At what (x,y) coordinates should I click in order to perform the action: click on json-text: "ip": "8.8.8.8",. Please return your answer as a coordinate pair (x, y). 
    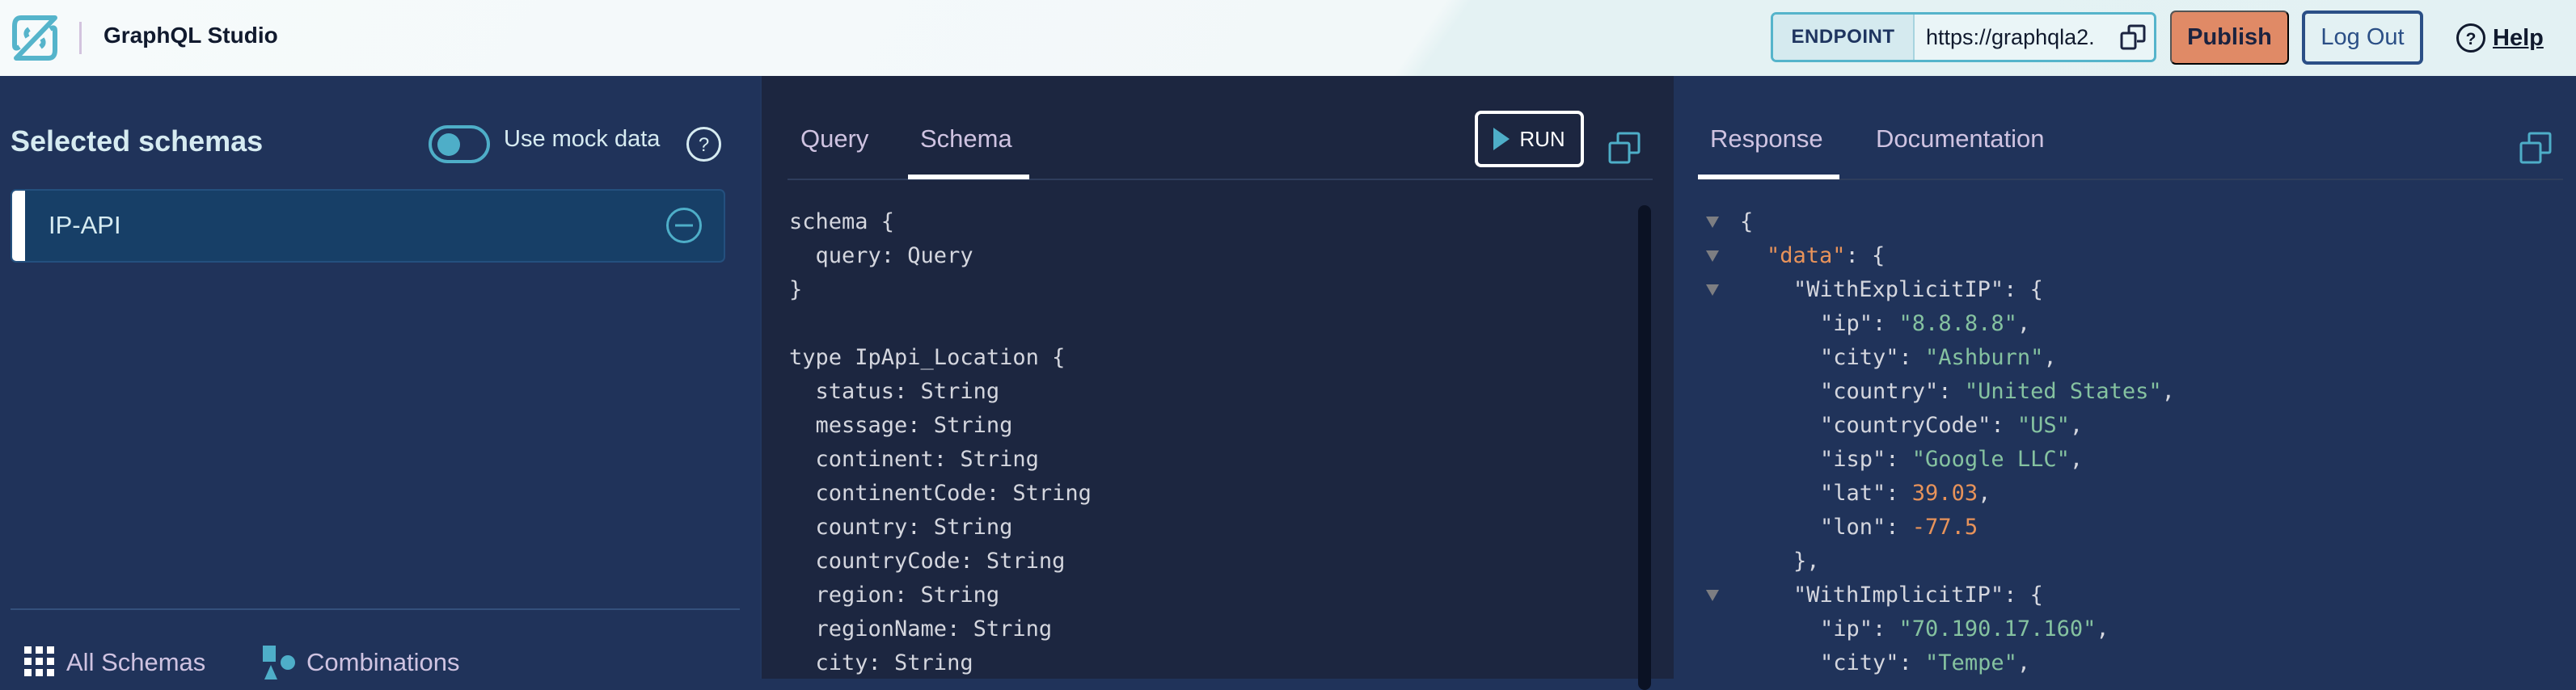
    Looking at the image, I should click on (1925, 324).